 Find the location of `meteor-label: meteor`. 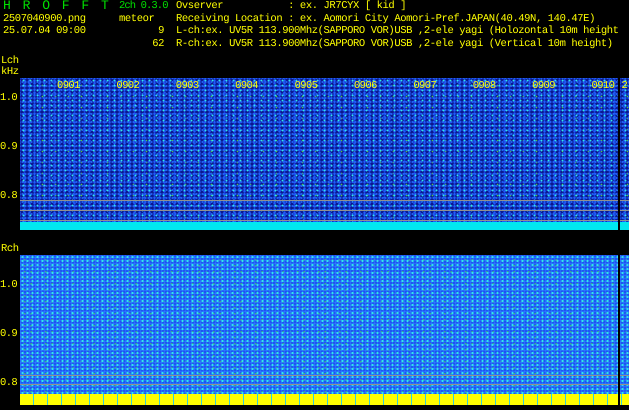

meteor-label: meteor is located at coordinates (137, 18).